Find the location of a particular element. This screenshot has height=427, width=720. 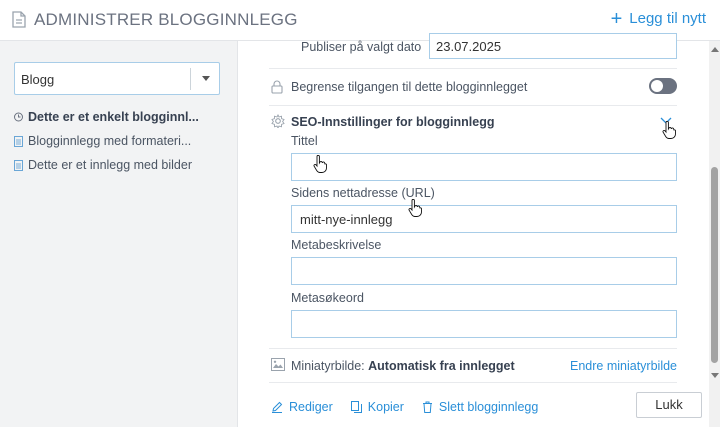

copy-label: Kopier is located at coordinates (385, 407).